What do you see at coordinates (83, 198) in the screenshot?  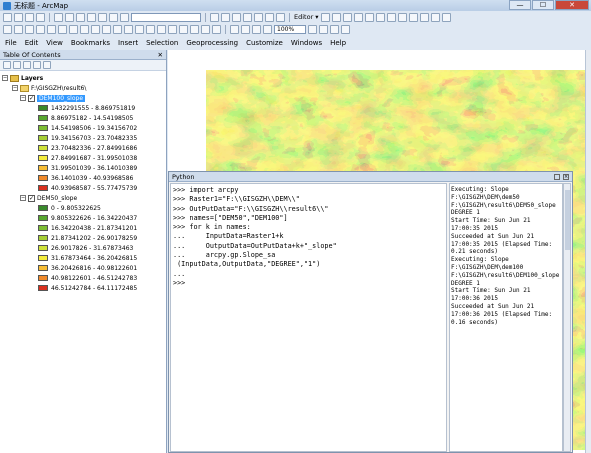 I see `layer-dem50-slope: − ✓ DEM50_slope` at bounding box center [83, 198].